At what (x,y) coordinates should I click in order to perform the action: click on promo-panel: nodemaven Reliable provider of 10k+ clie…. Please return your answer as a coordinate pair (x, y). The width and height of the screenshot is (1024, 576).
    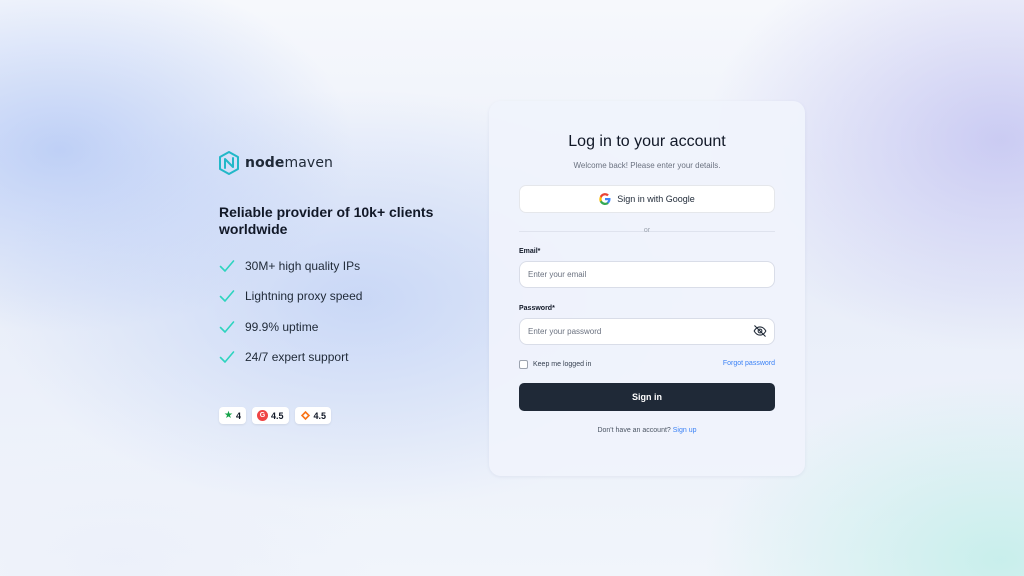
    Looking at the image, I should click on (339, 264).